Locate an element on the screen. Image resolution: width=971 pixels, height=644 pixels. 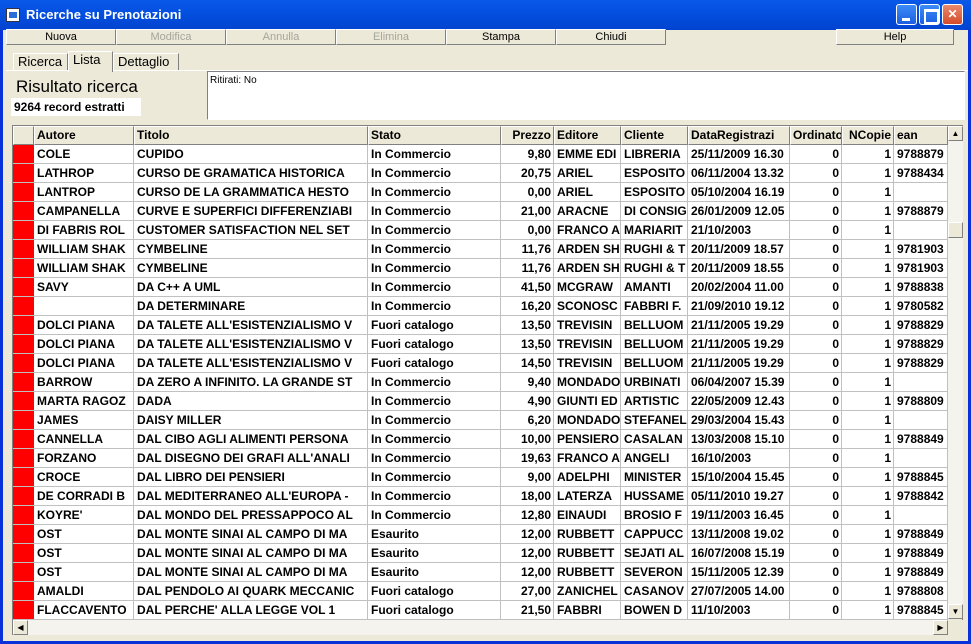
cell-cliente: RUGHI & T is located at coordinates (654, 268).